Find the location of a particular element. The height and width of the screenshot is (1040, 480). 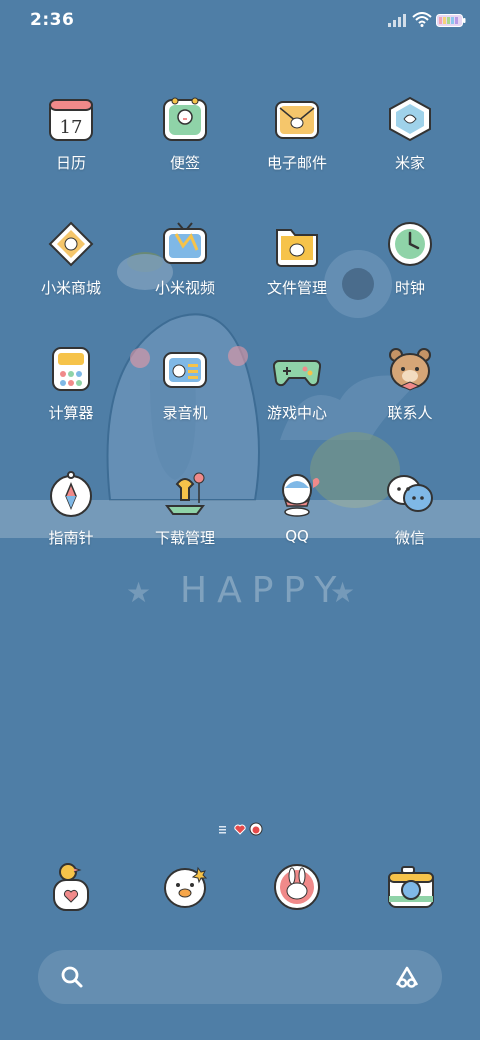

app-calendar: 17 日历 is located at coordinates (71, 150).